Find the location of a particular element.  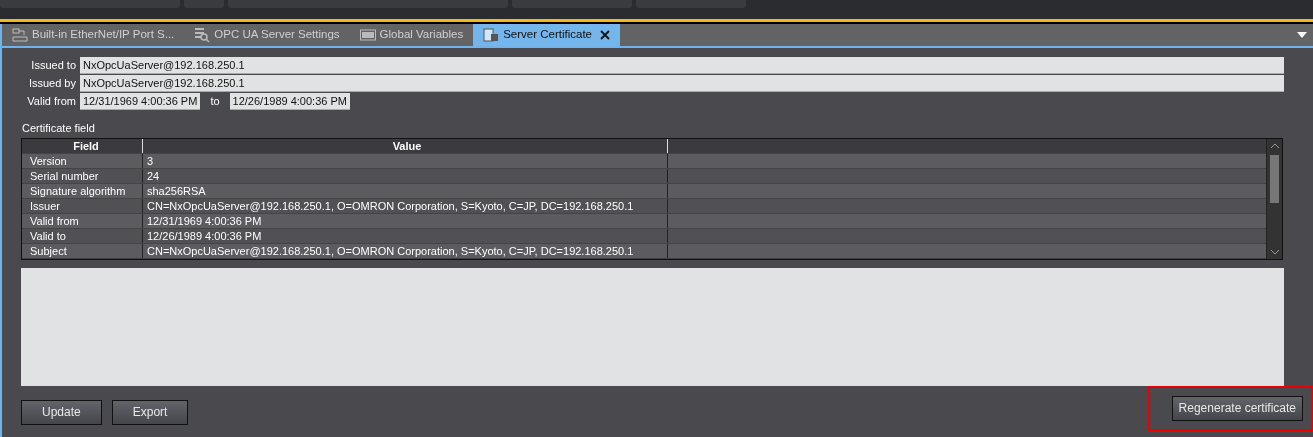

column-header: Field is located at coordinates (82, 145).